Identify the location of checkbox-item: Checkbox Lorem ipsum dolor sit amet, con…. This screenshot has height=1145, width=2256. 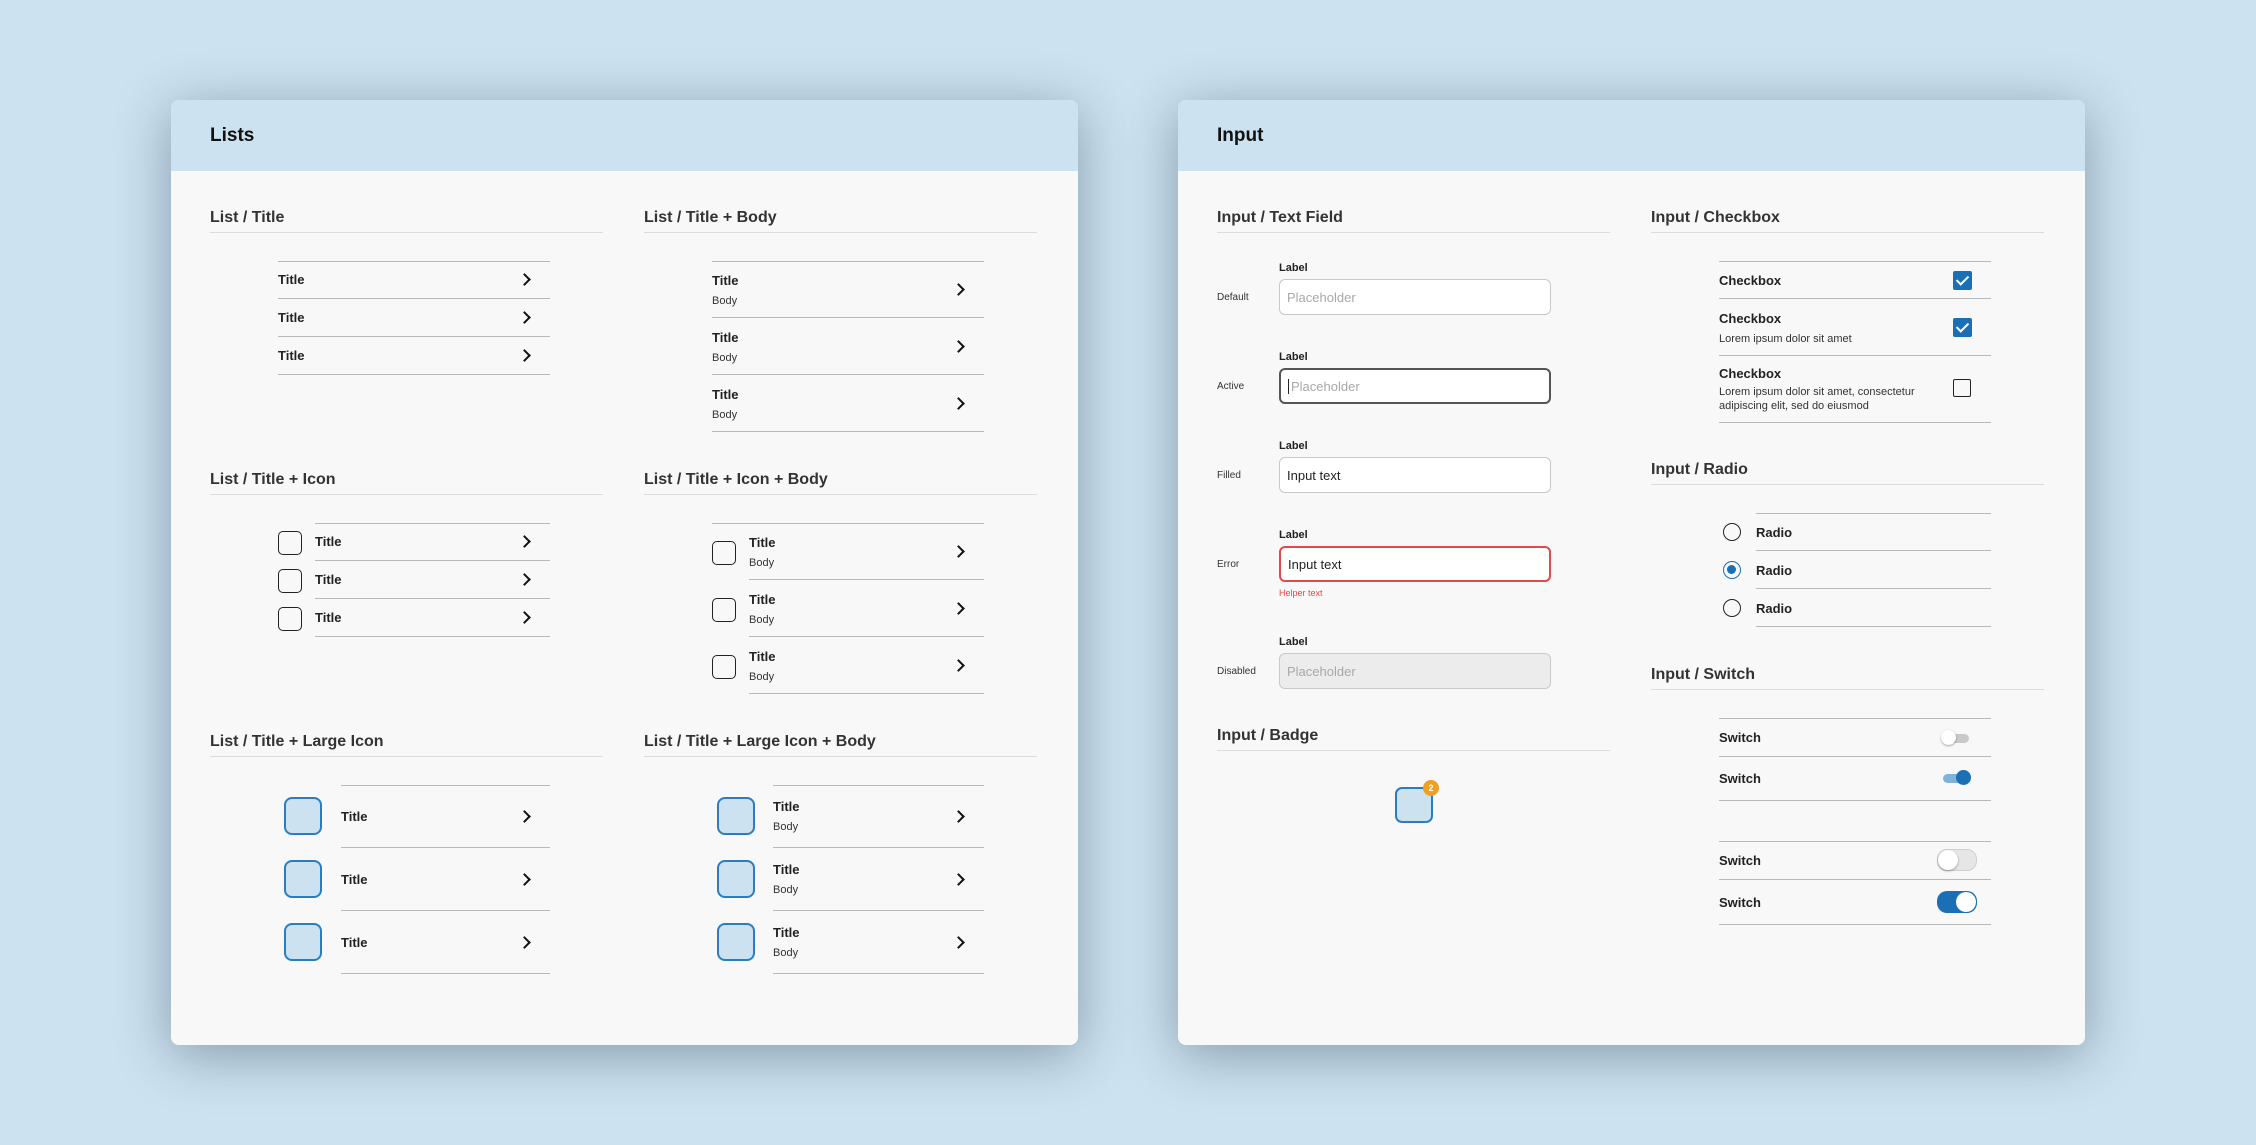
(1855, 389).